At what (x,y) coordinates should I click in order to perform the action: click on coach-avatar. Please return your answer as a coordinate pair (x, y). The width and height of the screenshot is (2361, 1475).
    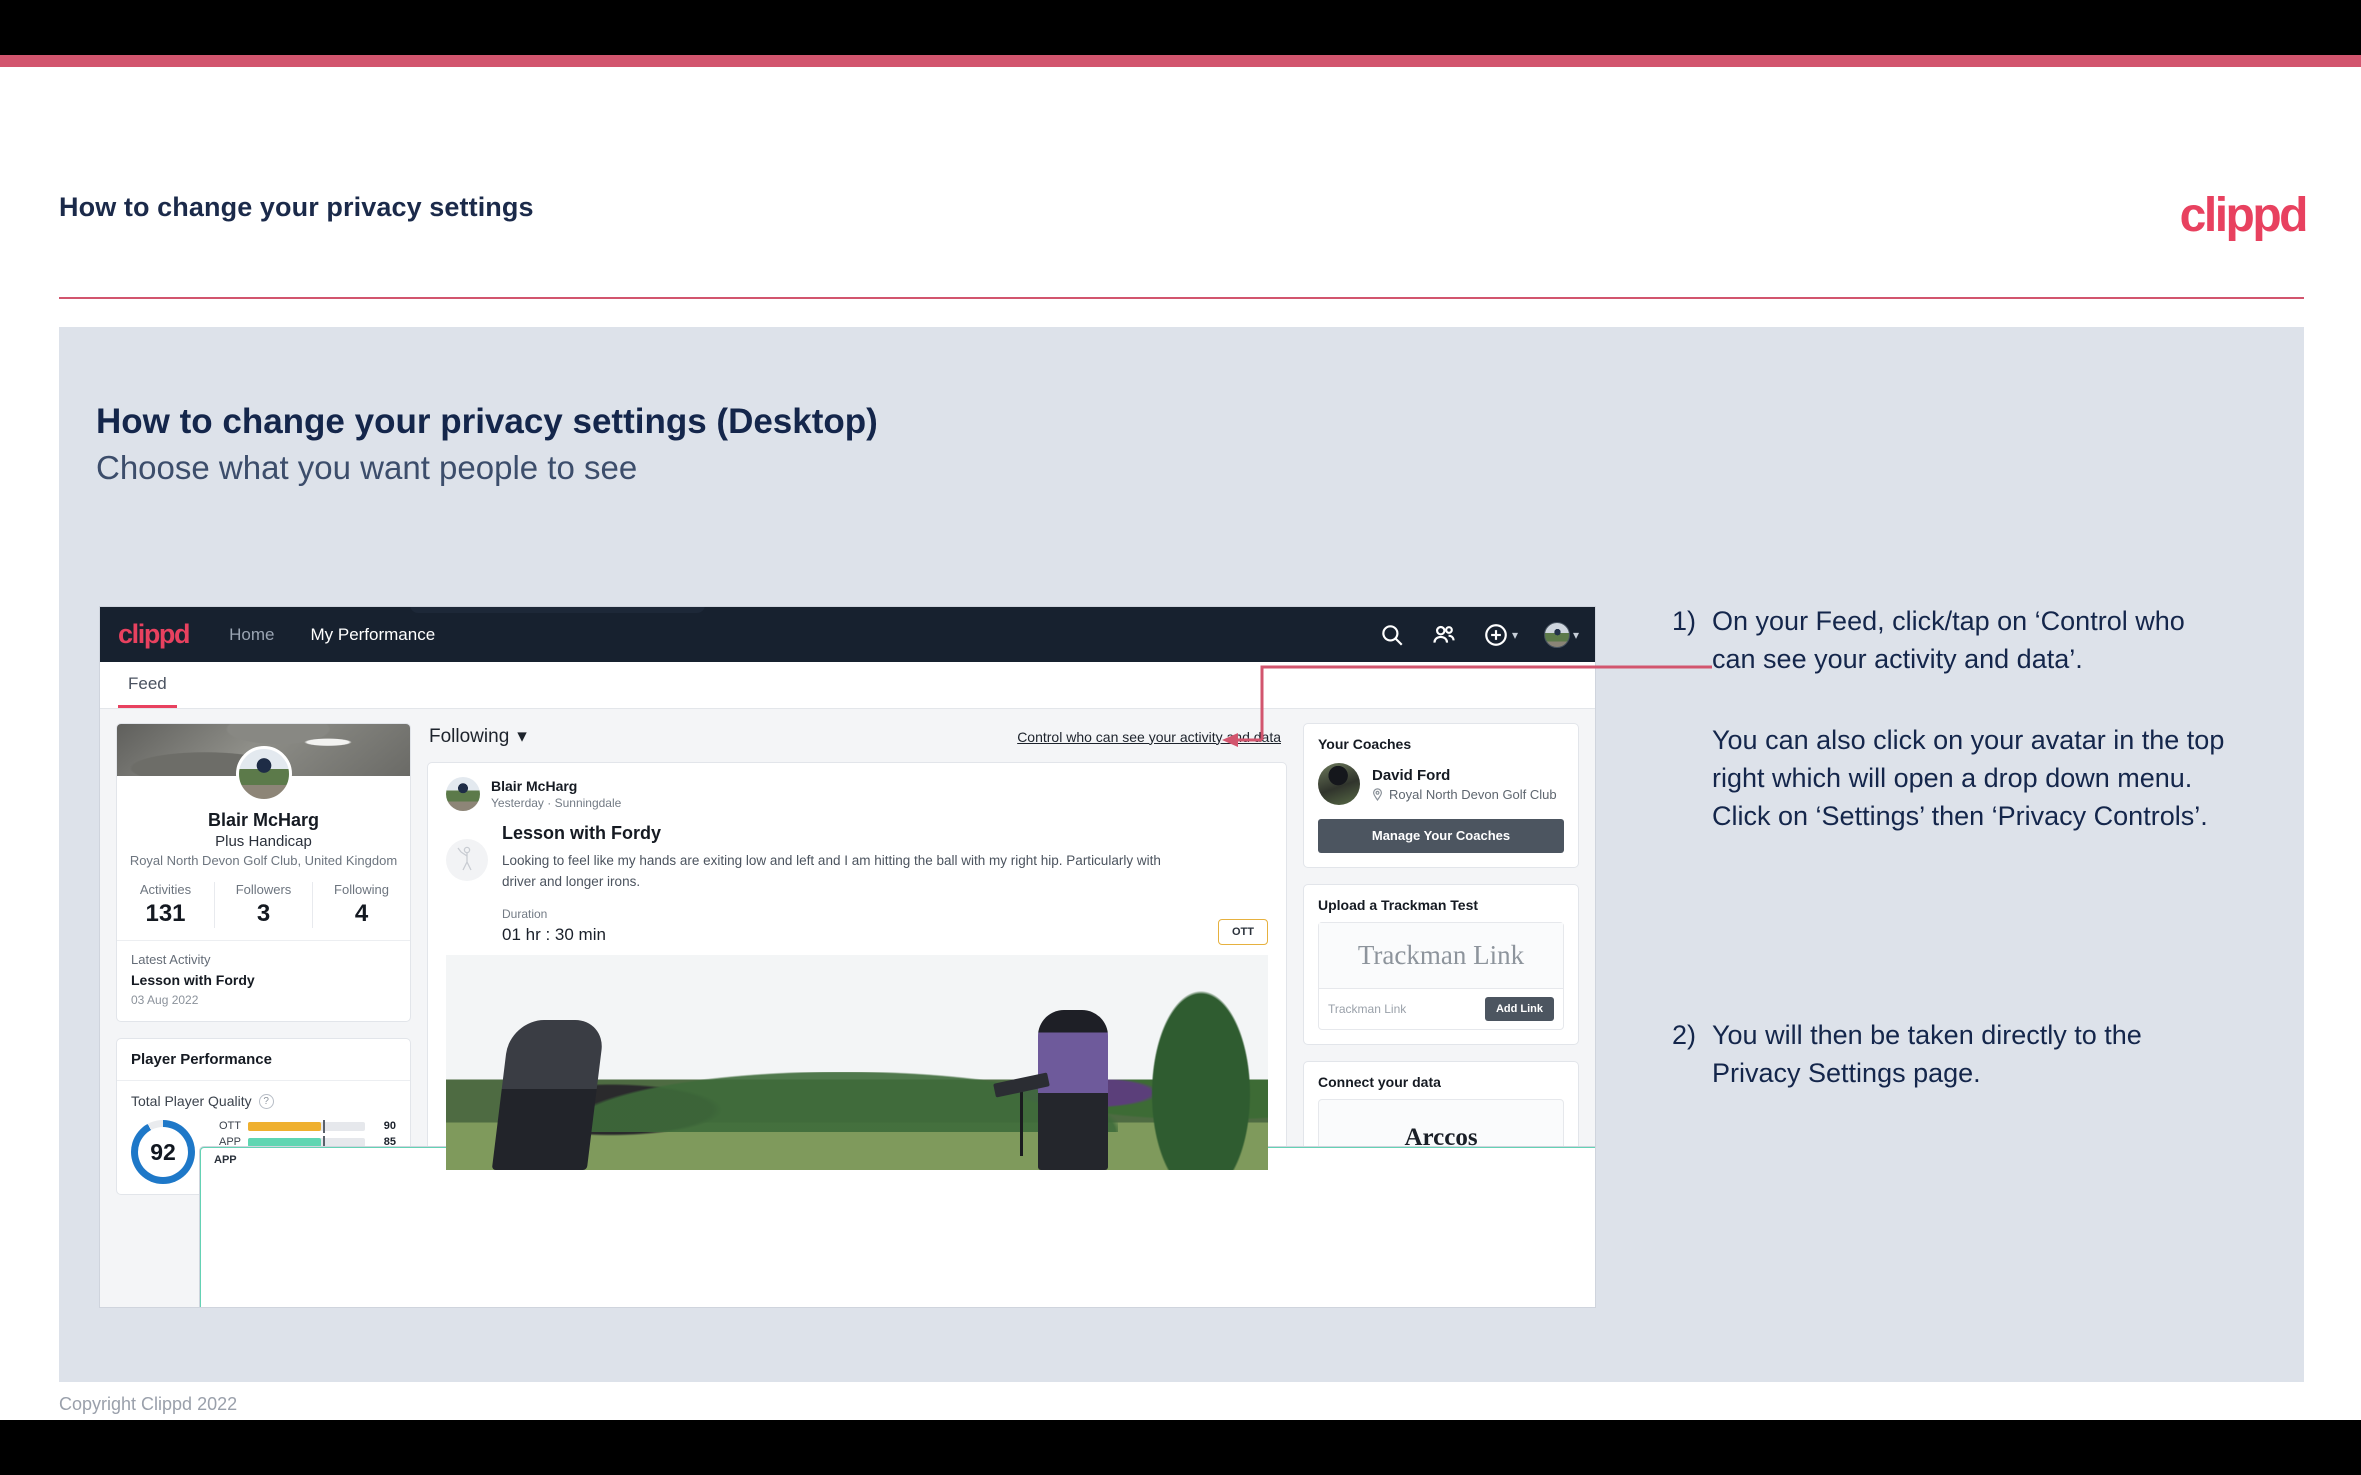
    Looking at the image, I should click on (1339, 784).